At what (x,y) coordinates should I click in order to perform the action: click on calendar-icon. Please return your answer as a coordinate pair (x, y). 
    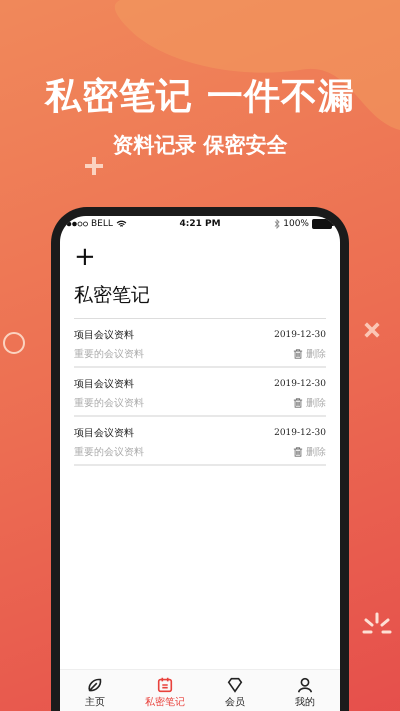
    Looking at the image, I should click on (165, 685).